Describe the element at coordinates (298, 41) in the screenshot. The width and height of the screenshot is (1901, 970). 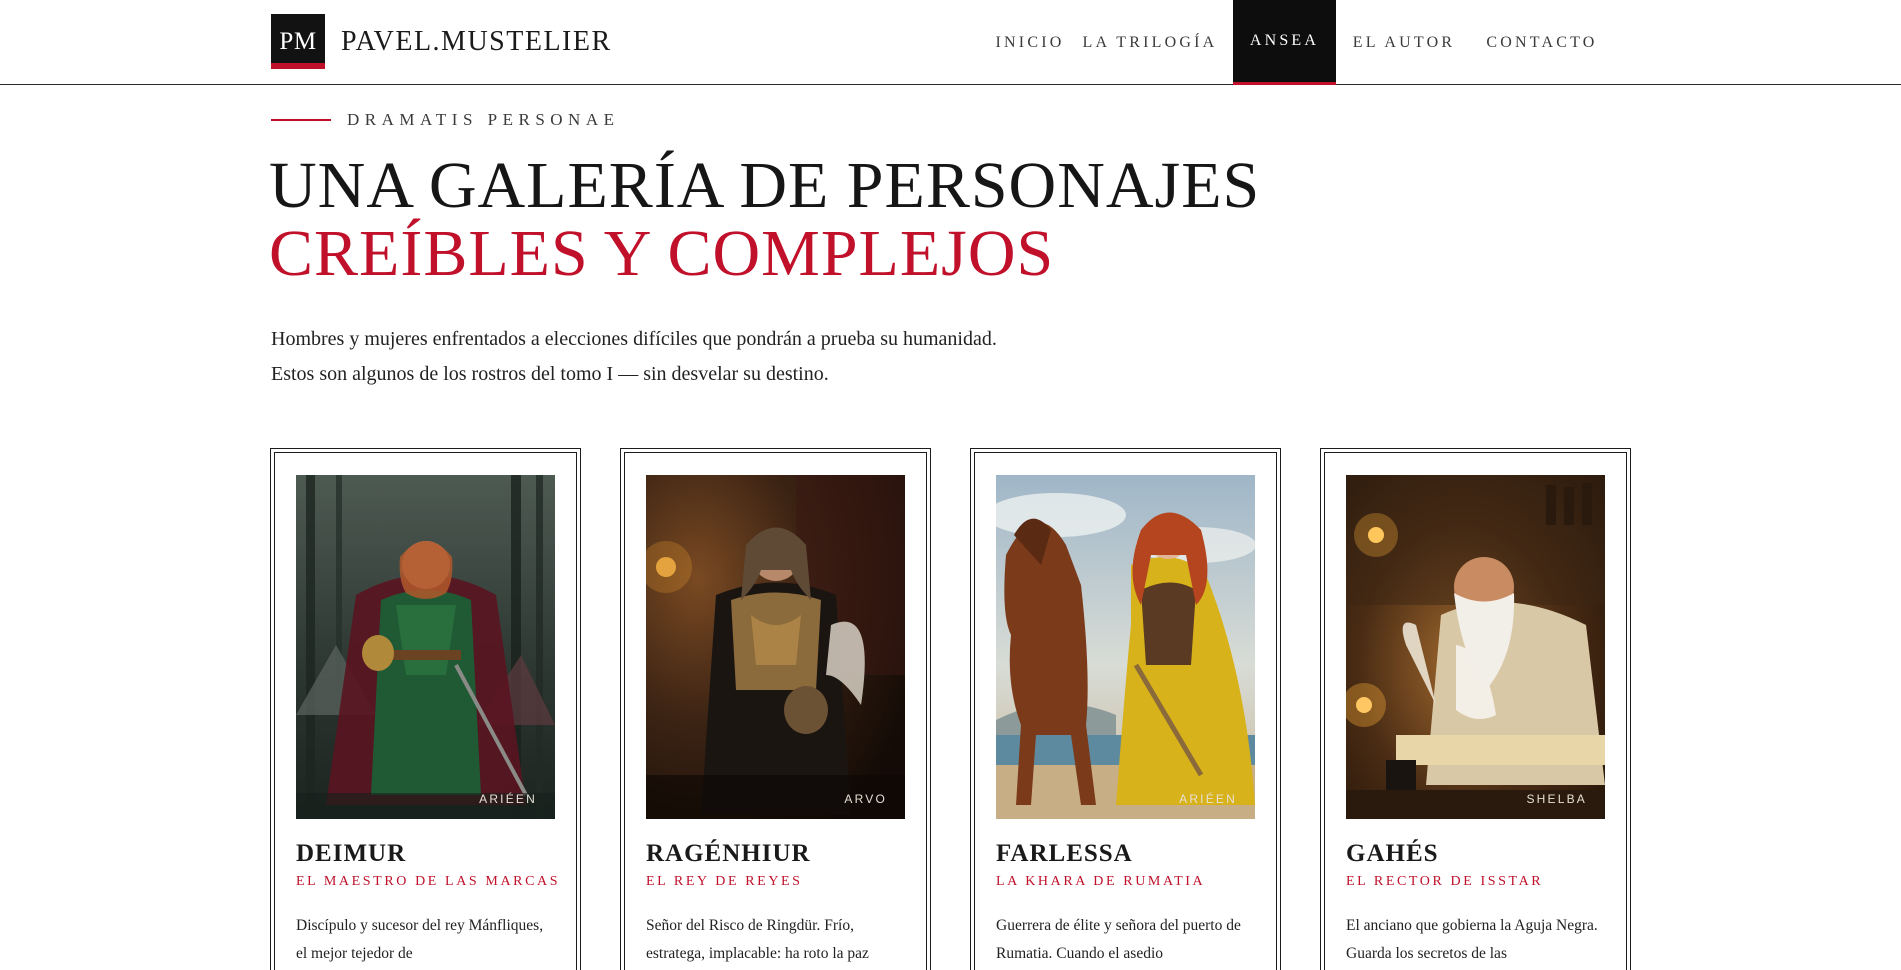
I see `logo-monogram: PM` at that location.